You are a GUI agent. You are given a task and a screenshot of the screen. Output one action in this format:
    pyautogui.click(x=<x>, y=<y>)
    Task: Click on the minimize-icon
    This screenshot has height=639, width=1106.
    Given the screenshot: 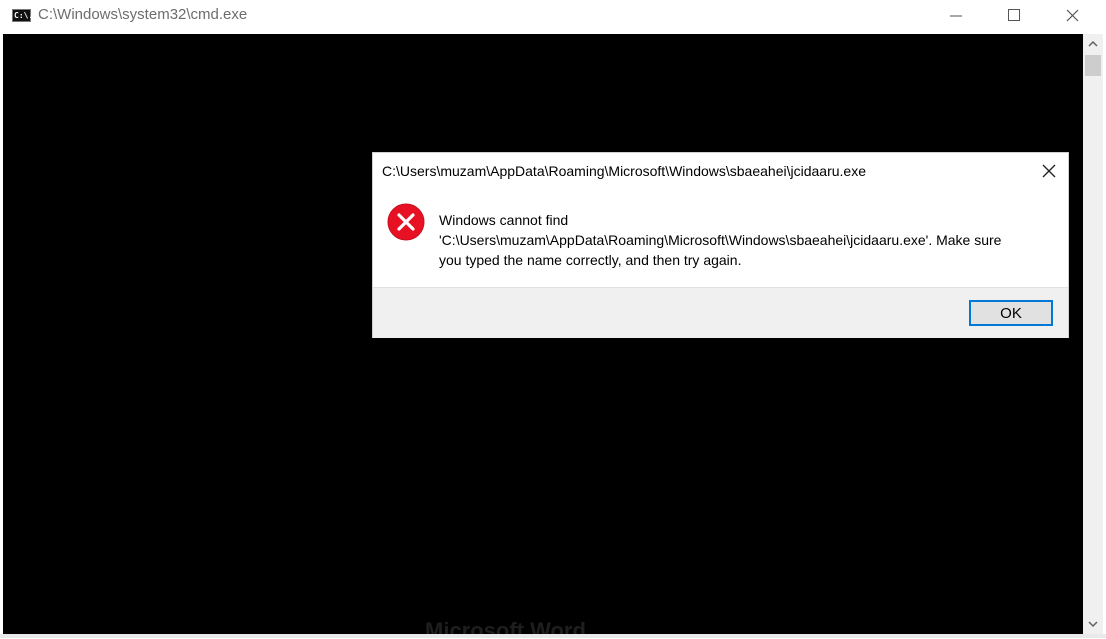 What is the action you would take?
    pyautogui.click(x=956, y=16)
    